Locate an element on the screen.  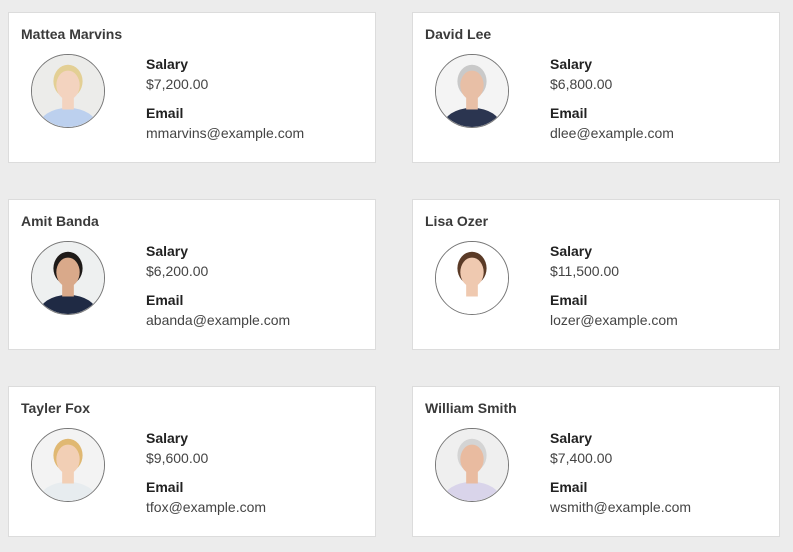
email-value: tfox@example.com is located at coordinates (206, 507).